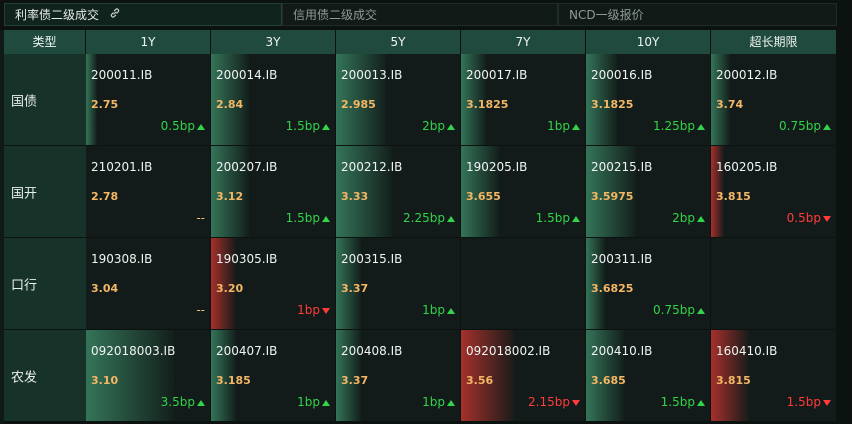 The width and height of the screenshot is (852, 424). I want to click on row-label: 农发, so click(24, 377).